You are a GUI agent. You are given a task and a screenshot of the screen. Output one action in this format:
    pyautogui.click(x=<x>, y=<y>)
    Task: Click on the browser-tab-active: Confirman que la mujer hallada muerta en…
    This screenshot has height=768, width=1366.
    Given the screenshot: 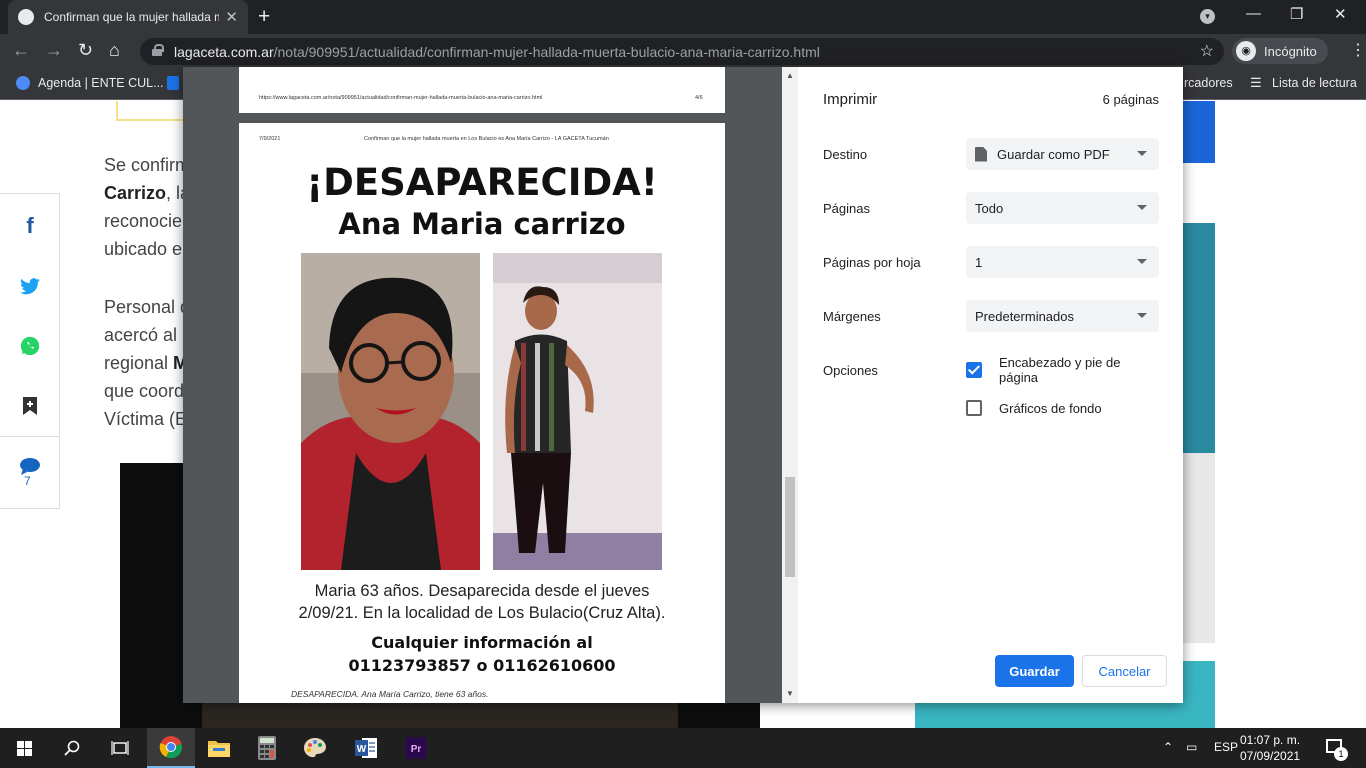 What is the action you would take?
    pyautogui.click(x=128, y=17)
    